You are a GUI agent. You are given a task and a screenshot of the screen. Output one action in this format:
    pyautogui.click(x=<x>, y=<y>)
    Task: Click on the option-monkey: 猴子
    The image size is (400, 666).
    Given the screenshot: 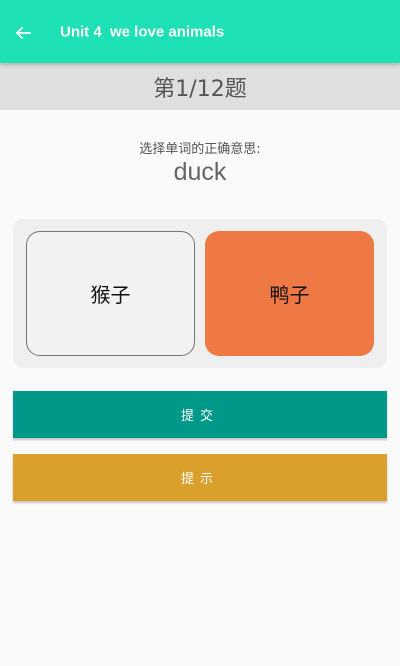 What is the action you would take?
    pyautogui.click(x=110, y=293)
    